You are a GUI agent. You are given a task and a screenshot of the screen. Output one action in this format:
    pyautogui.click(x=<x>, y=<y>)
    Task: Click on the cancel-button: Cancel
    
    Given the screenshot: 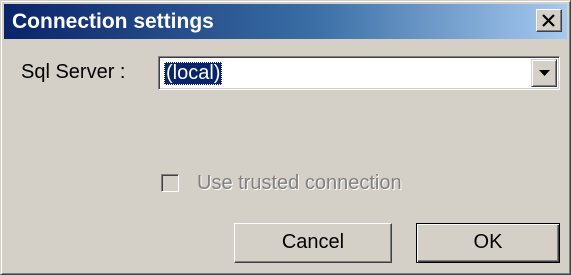 What is the action you would take?
    pyautogui.click(x=313, y=243)
    